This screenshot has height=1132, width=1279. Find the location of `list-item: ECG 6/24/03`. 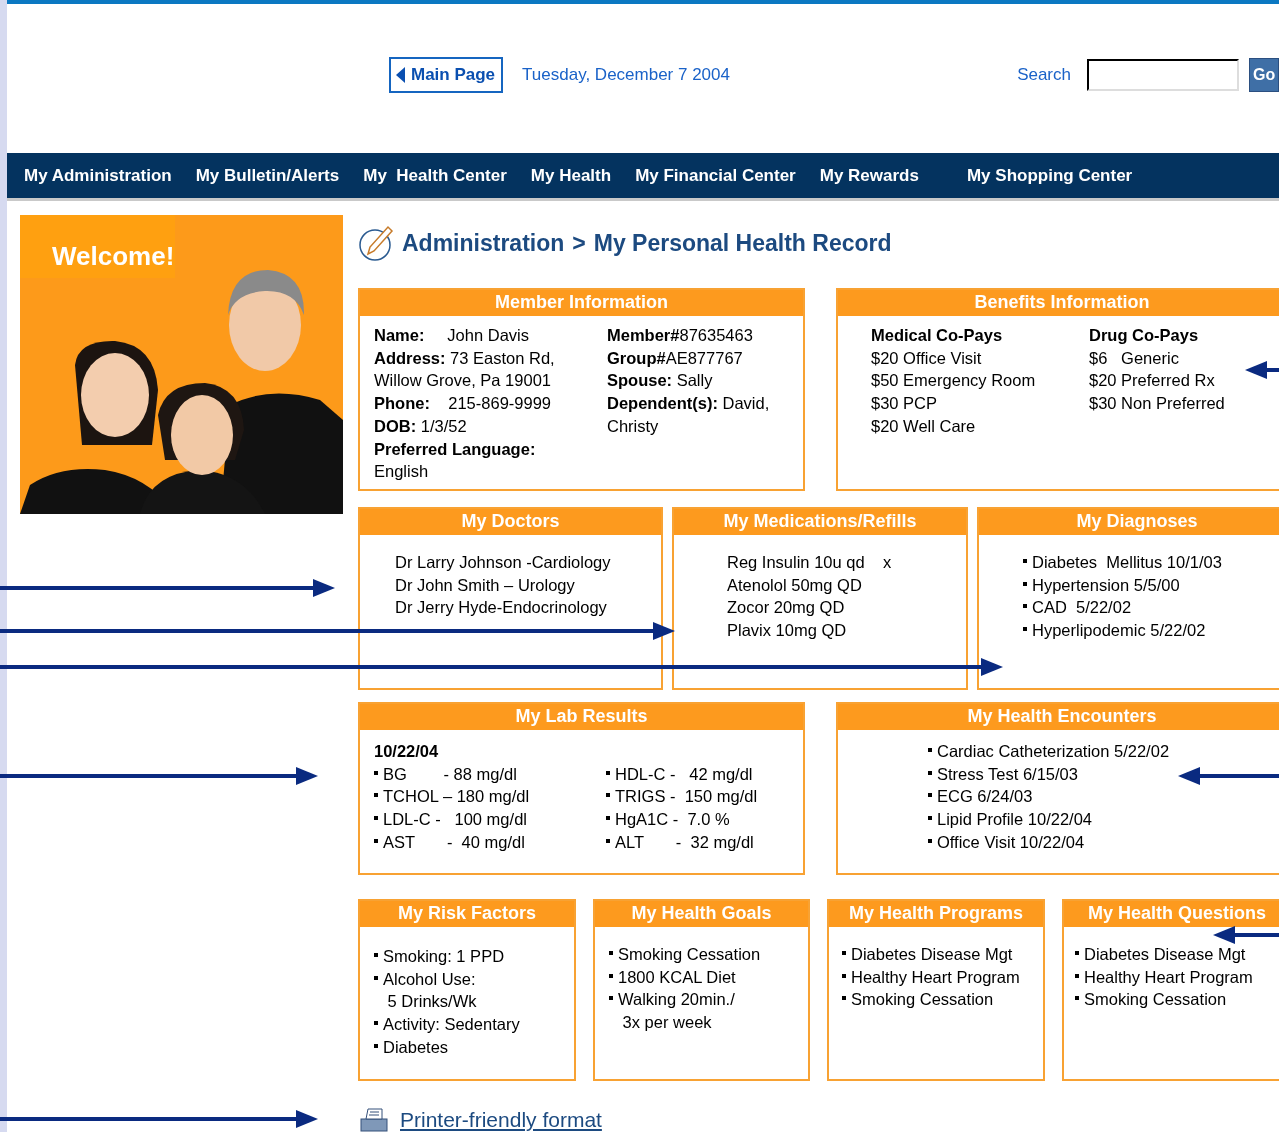

list-item: ECG 6/24/03 is located at coordinates (985, 797).